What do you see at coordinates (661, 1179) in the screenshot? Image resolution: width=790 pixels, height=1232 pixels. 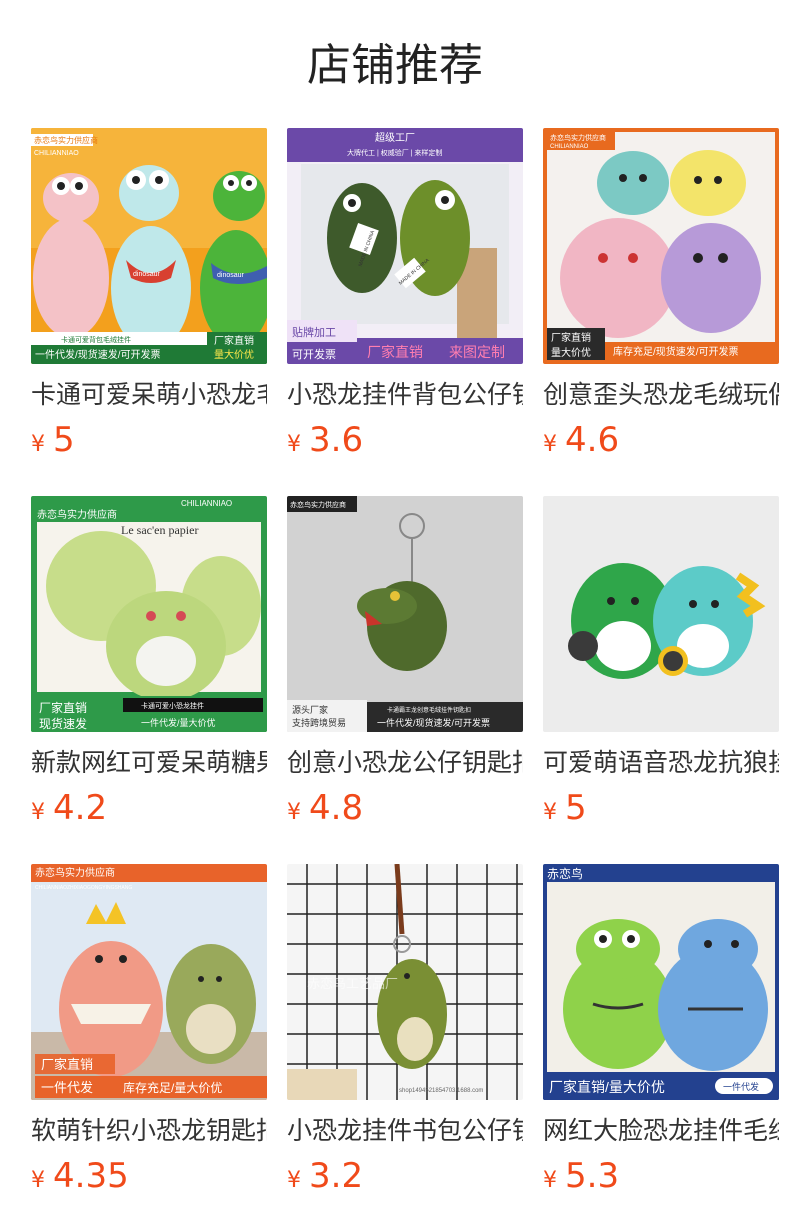 I see `product-price: ¥5.3` at bounding box center [661, 1179].